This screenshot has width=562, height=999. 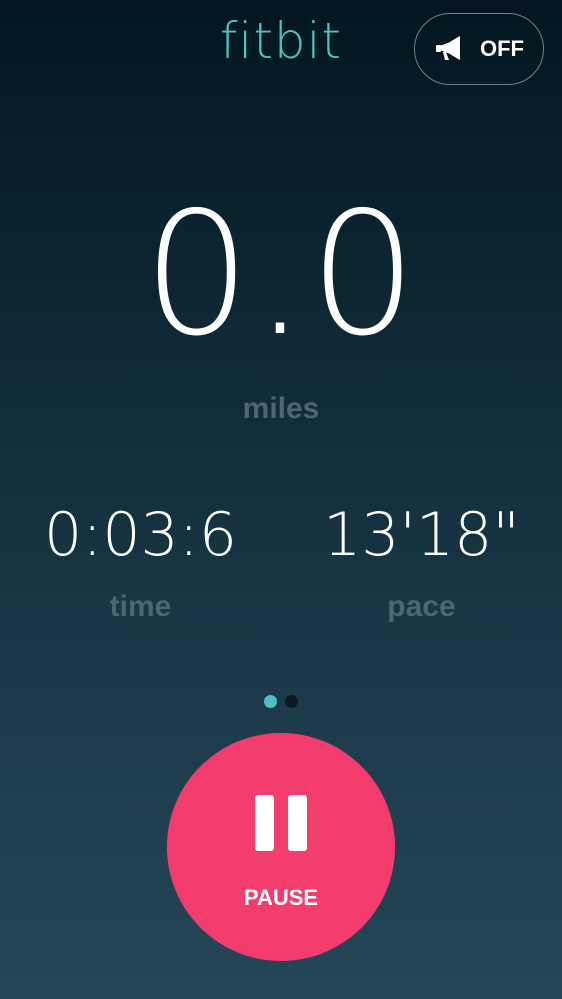 I want to click on voice-cue-toggle-button: OFF, so click(x=479, y=49).